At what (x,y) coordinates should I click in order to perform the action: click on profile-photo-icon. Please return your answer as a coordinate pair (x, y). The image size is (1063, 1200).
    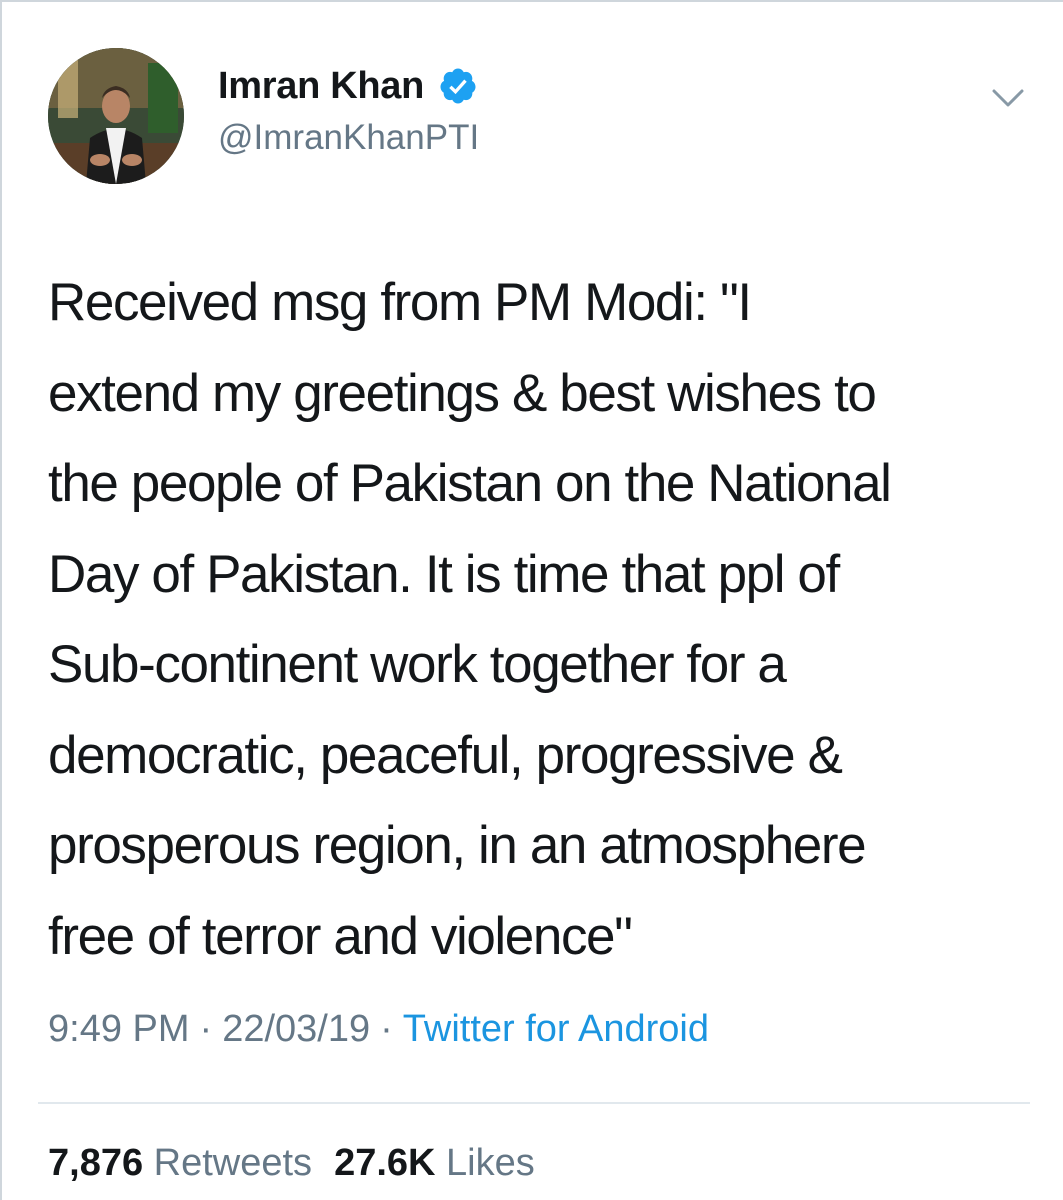
    Looking at the image, I should click on (116, 116).